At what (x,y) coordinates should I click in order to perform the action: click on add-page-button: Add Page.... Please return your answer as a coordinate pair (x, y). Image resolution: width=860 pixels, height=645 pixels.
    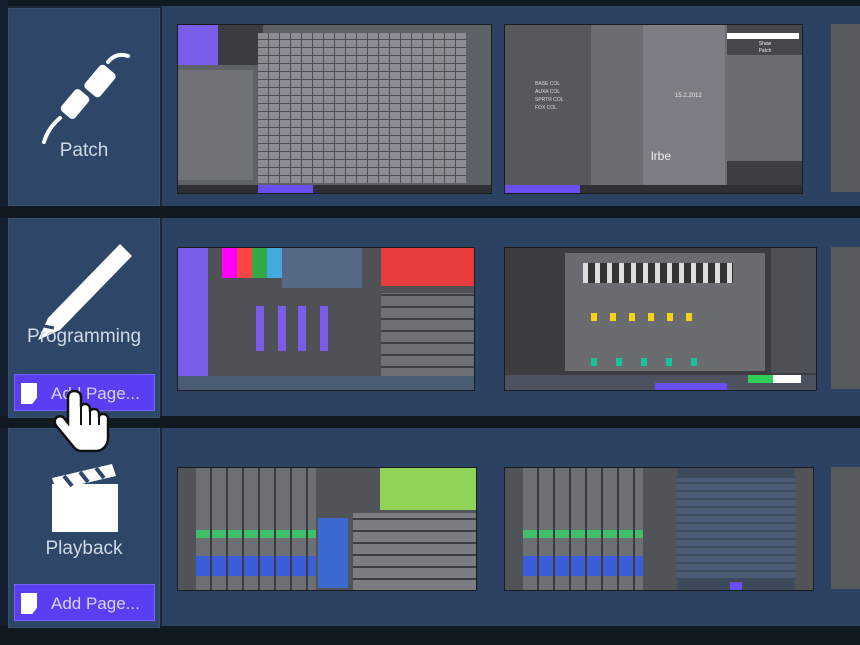
    Looking at the image, I should click on (84, 602).